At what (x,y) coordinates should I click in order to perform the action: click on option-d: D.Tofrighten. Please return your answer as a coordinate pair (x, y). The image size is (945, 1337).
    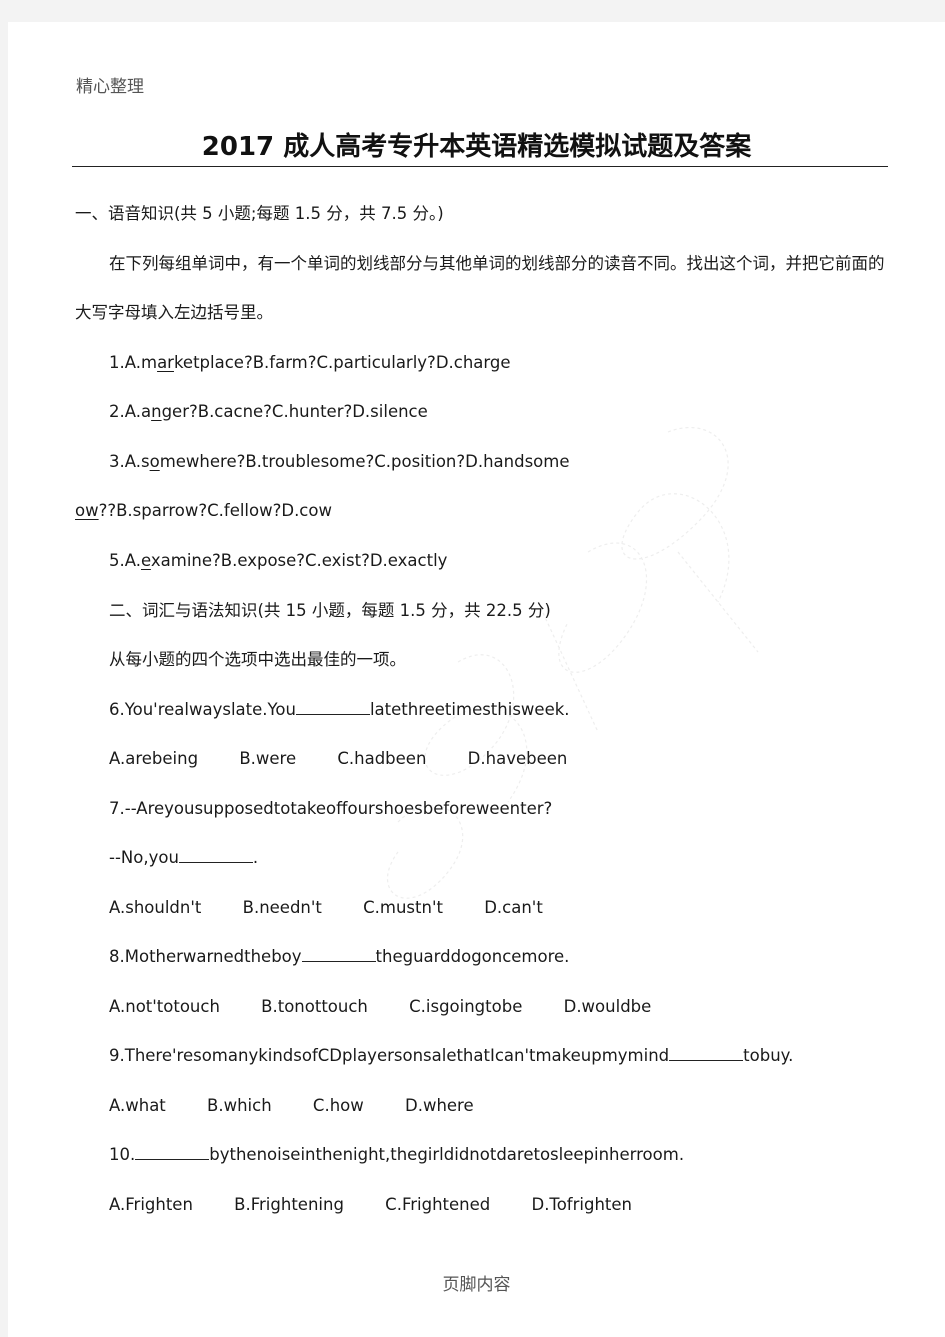
    Looking at the image, I should click on (581, 1204).